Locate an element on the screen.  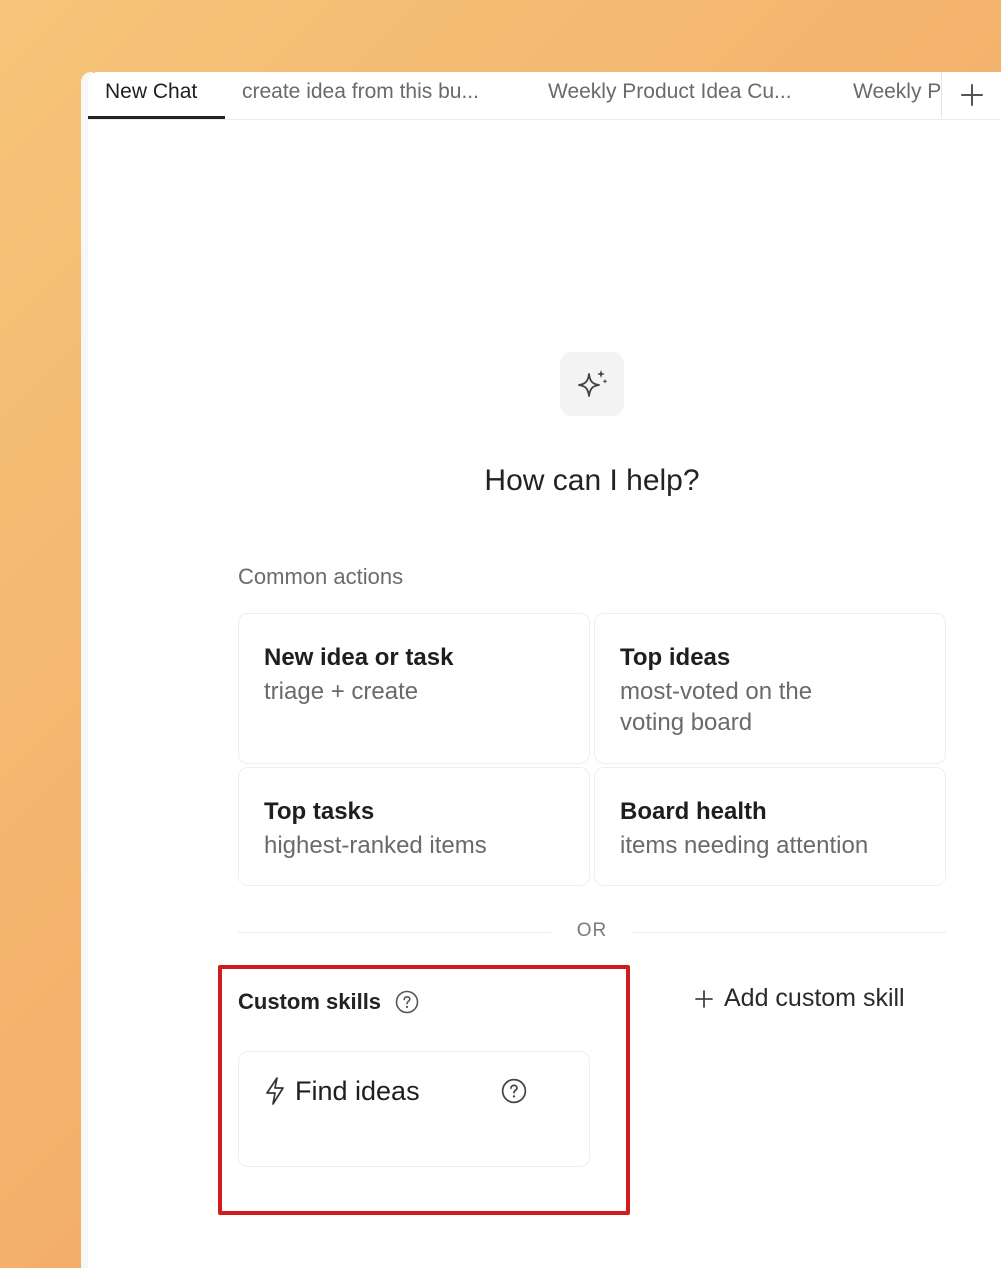
add-custom-skill-button: Add custom skill is located at coordinates (799, 998).